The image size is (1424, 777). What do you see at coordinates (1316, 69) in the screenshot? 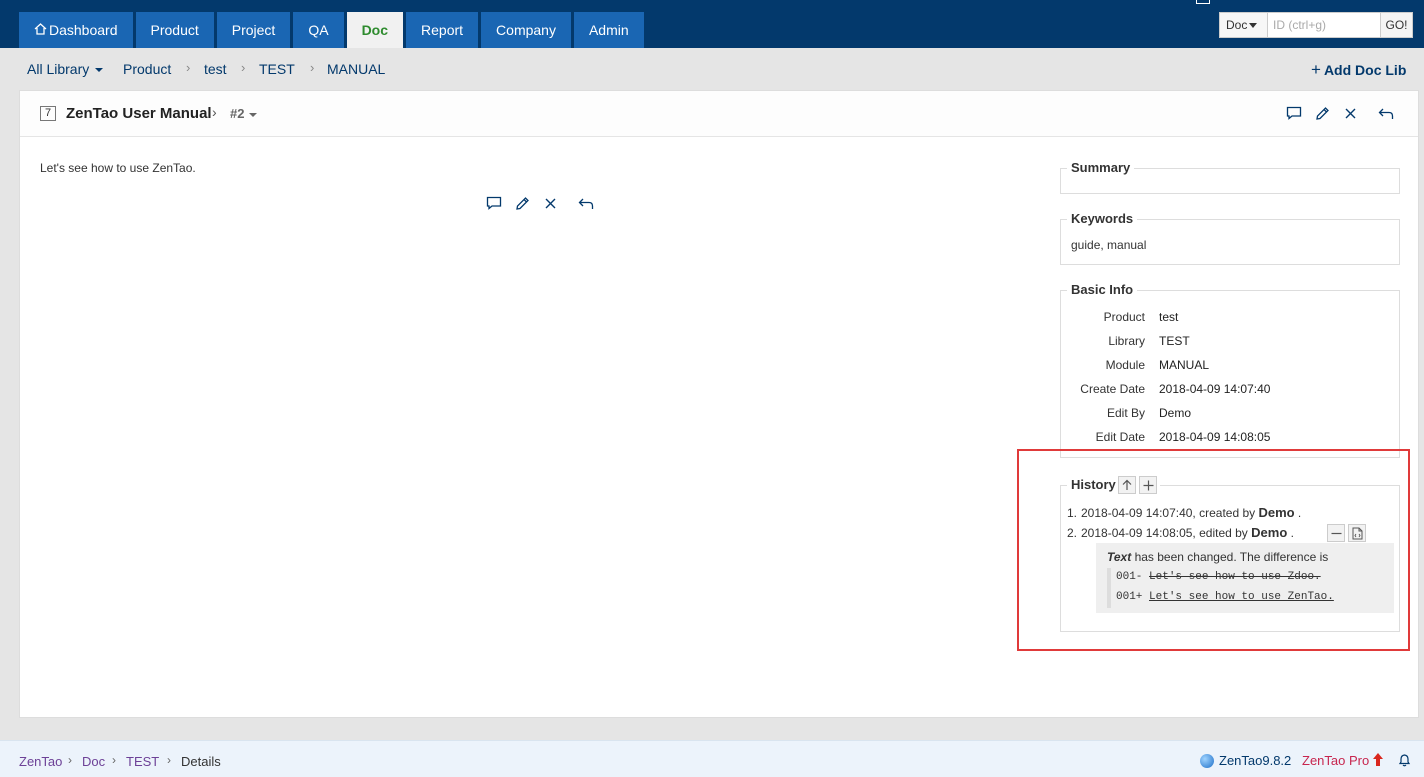
I see `plus-icon: +` at bounding box center [1316, 69].